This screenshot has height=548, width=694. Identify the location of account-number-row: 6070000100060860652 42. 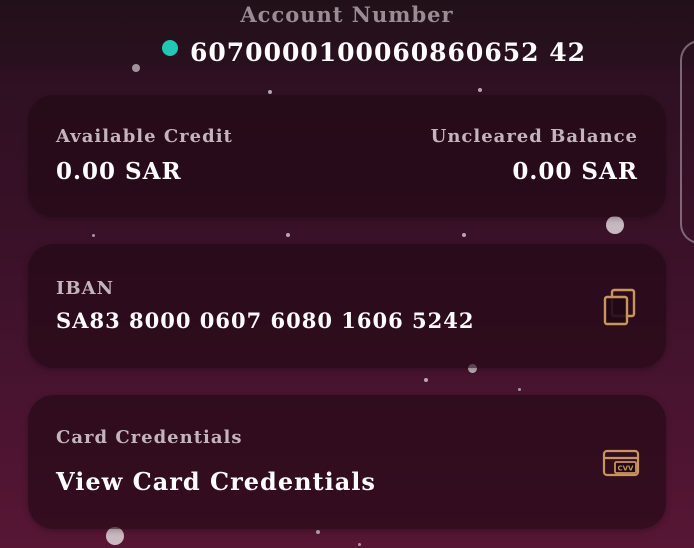
(374, 52).